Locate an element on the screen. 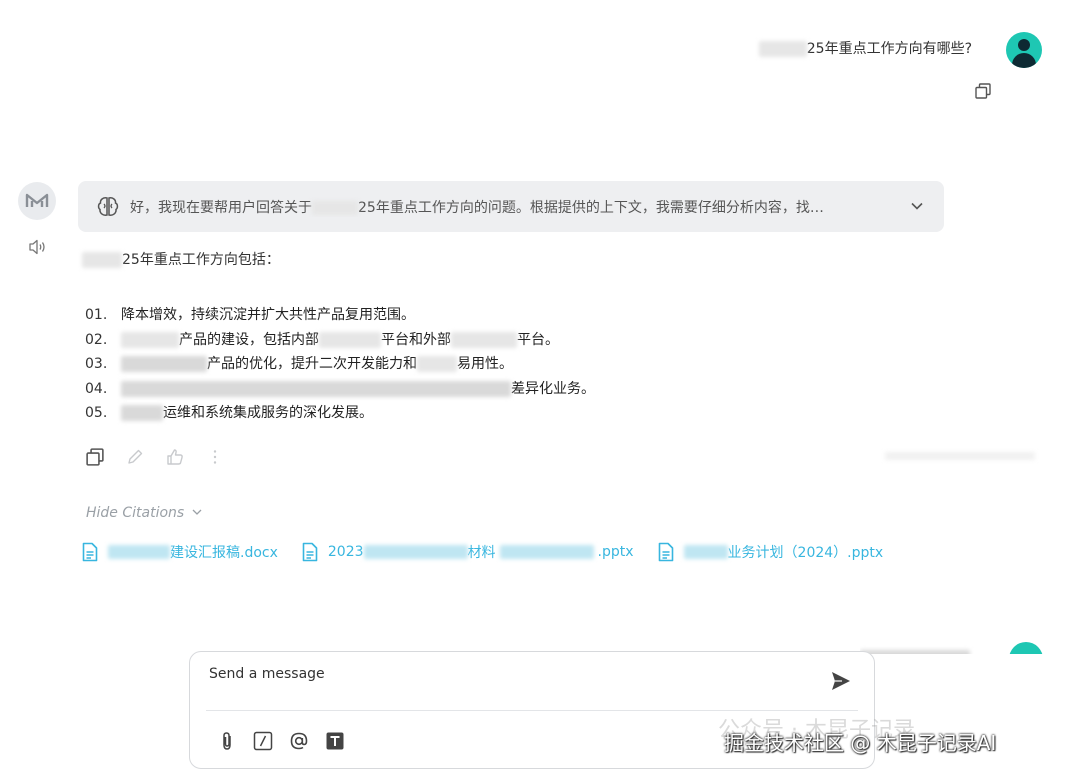 Image resolution: width=1080 pixels, height=777 pixels. composer-toolbar is located at coordinates (281, 741).